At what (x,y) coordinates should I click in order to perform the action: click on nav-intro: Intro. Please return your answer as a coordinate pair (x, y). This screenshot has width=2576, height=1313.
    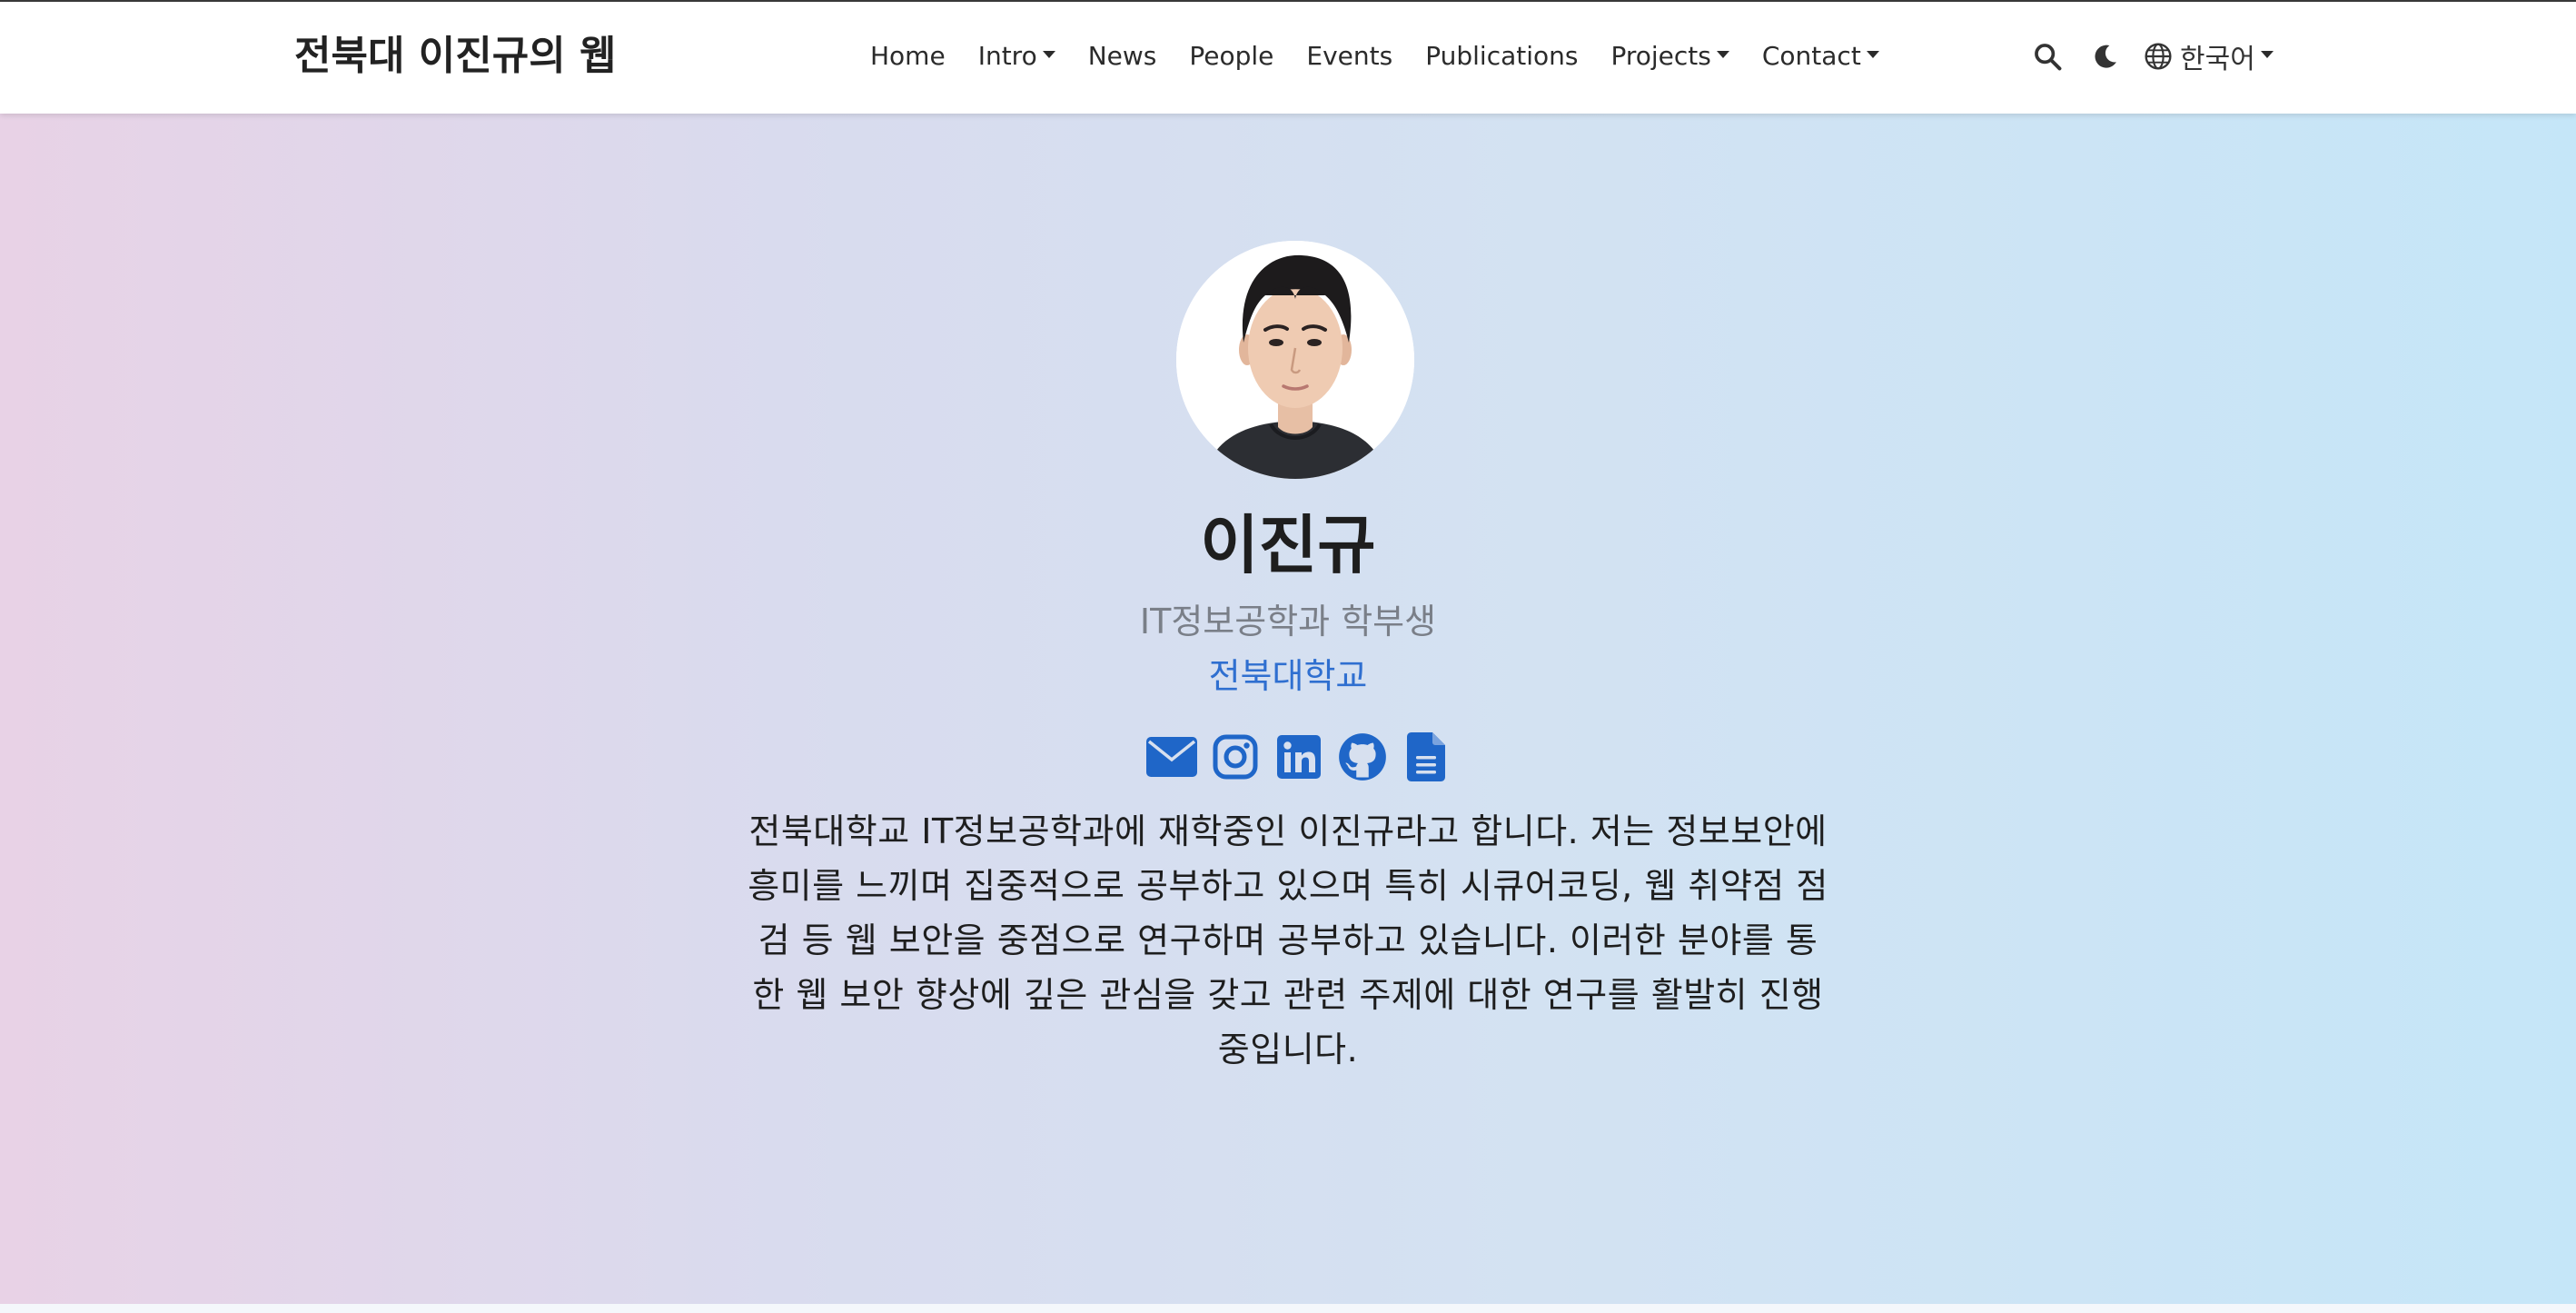
    Looking at the image, I should click on (1017, 57).